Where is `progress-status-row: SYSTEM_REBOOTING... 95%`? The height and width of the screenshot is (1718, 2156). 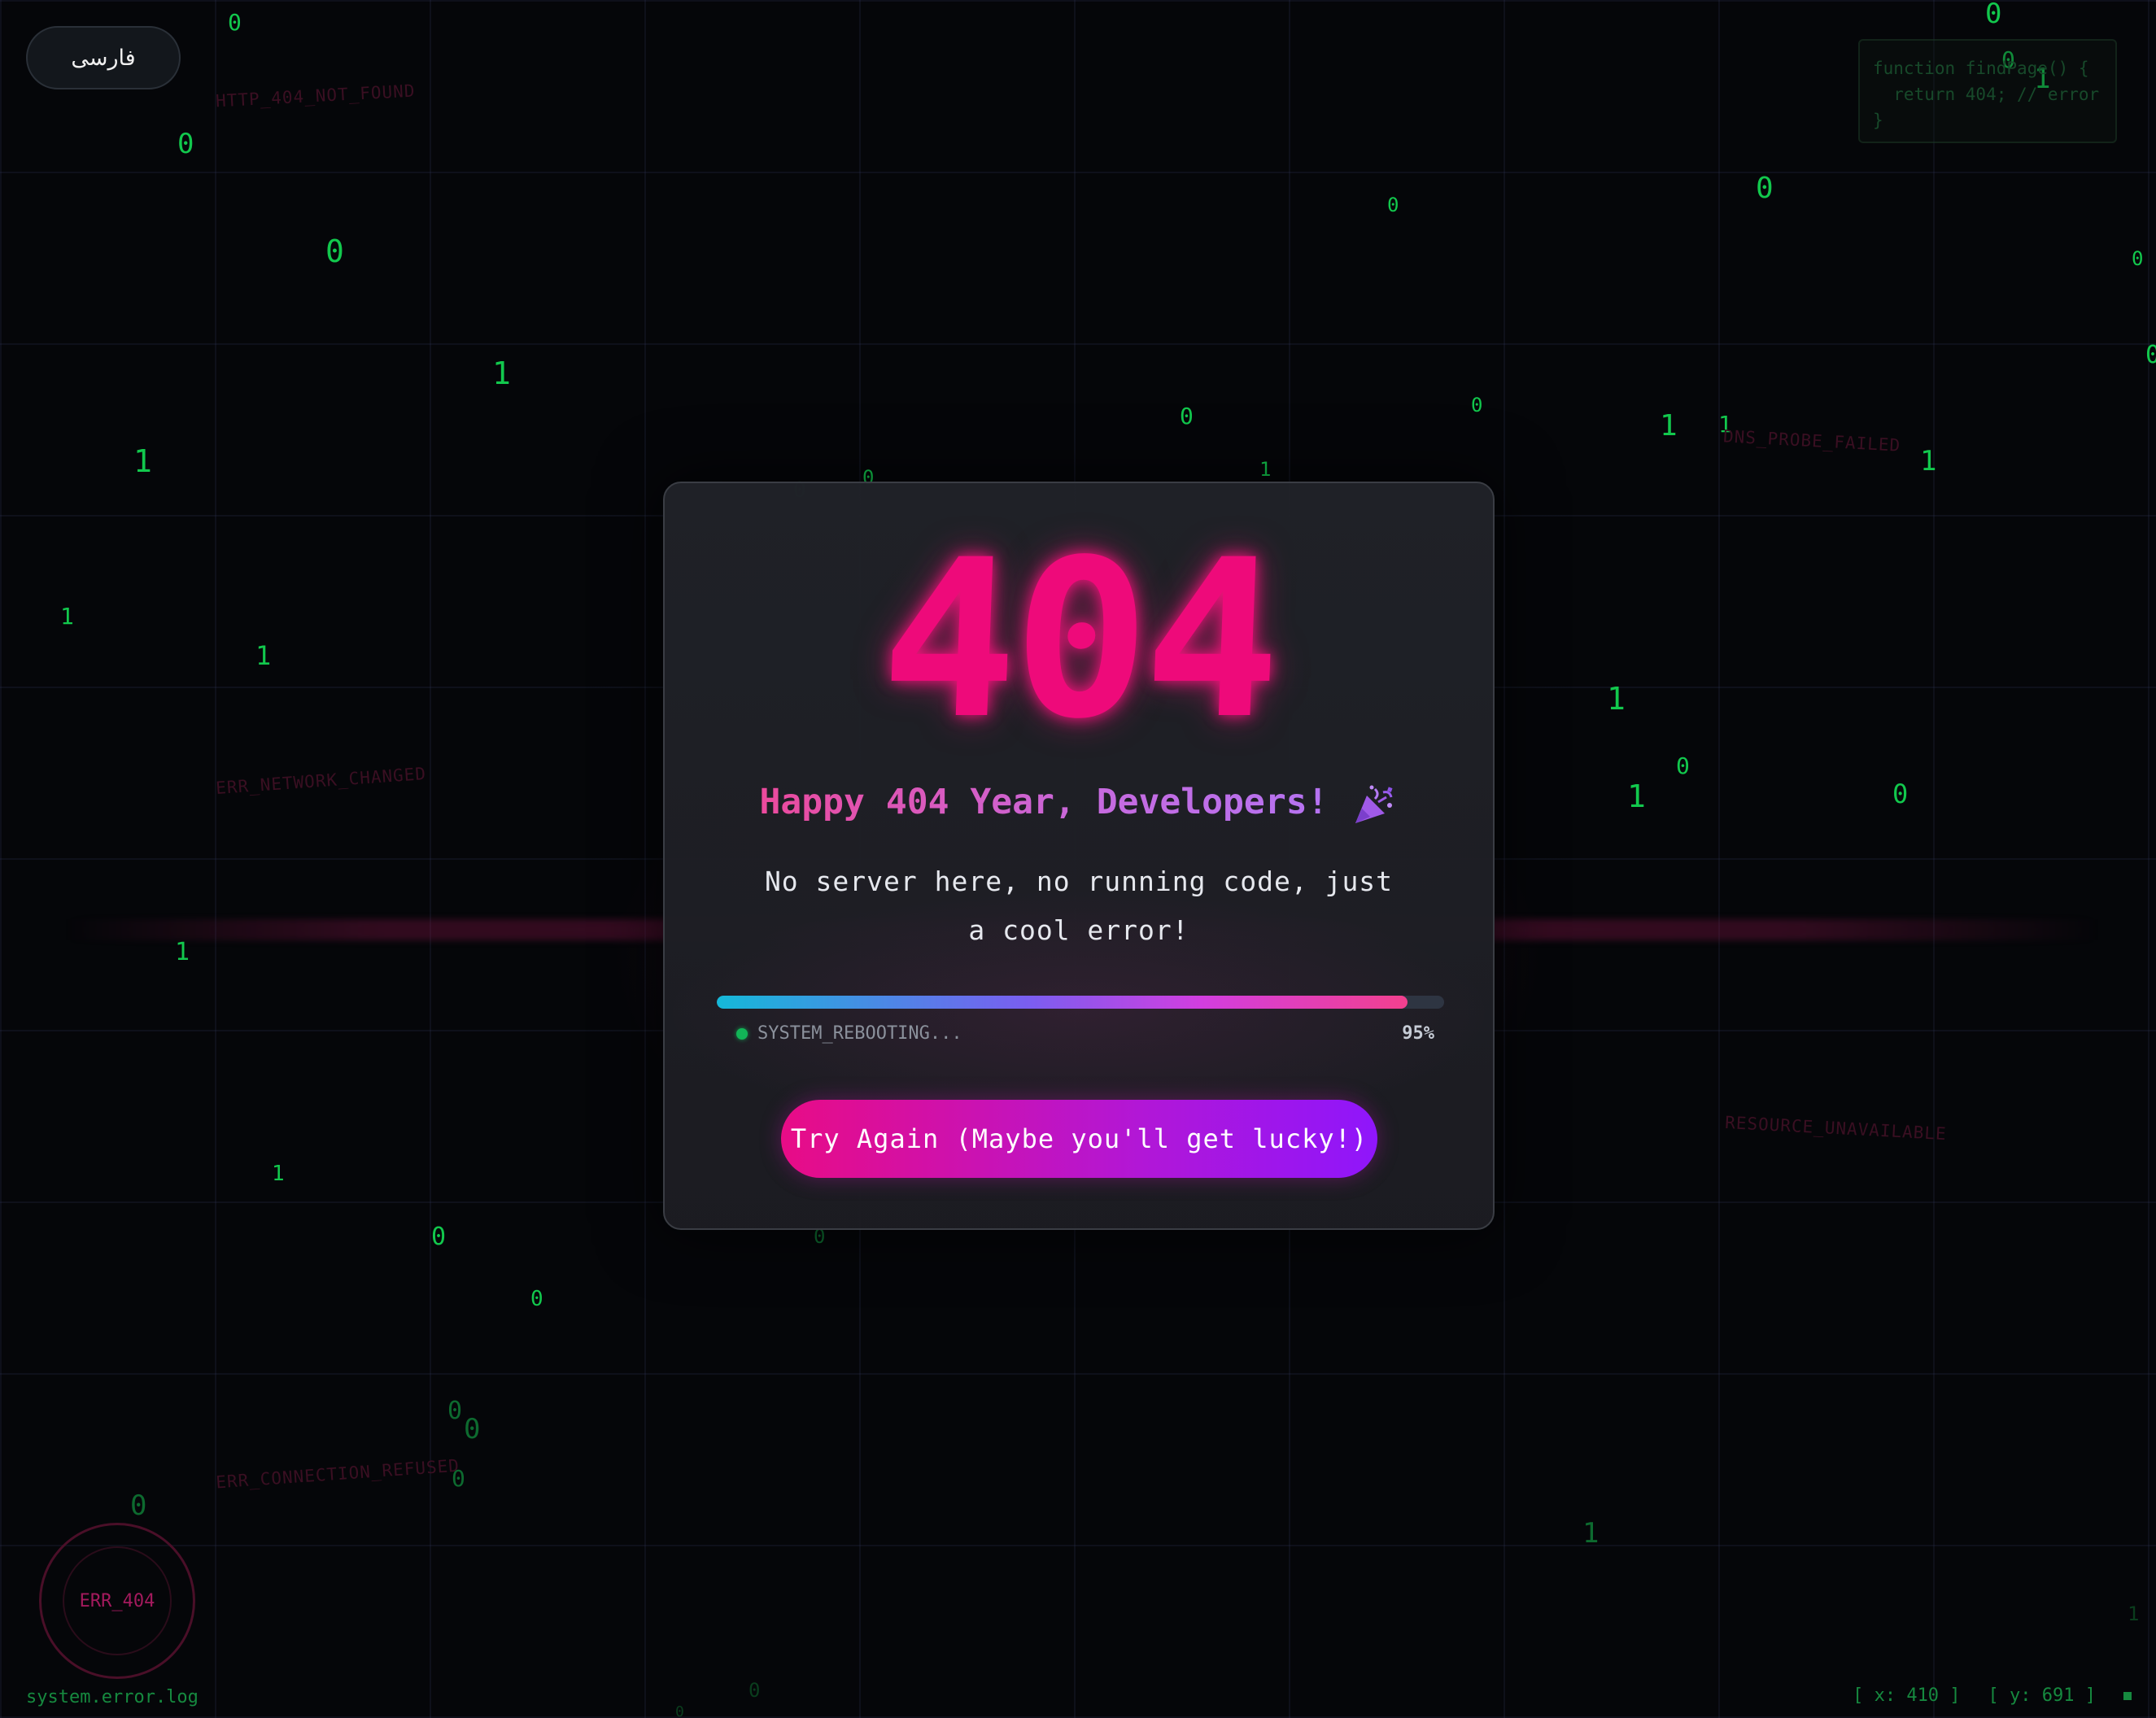
progress-status-row: SYSTEM_REBOOTING... 95% is located at coordinates (1085, 1034).